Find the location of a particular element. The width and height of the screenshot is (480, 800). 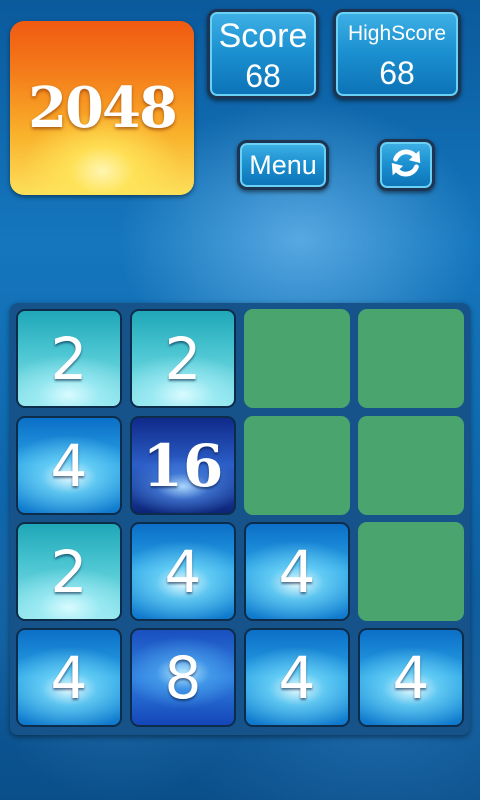

restart-button is located at coordinates (406, 165).